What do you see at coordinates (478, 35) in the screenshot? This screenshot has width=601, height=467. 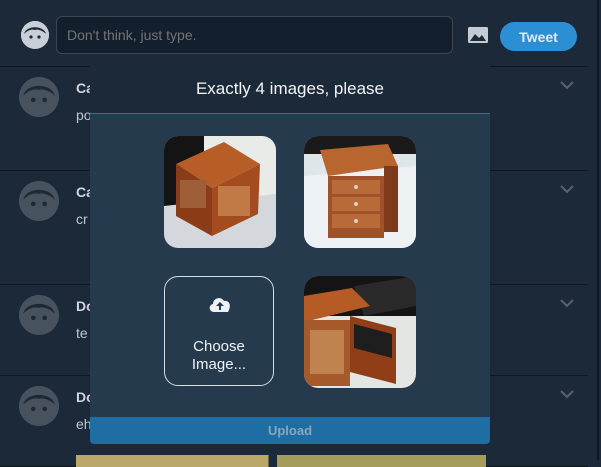 I see `image-icon` at bounding box center [478, 35].